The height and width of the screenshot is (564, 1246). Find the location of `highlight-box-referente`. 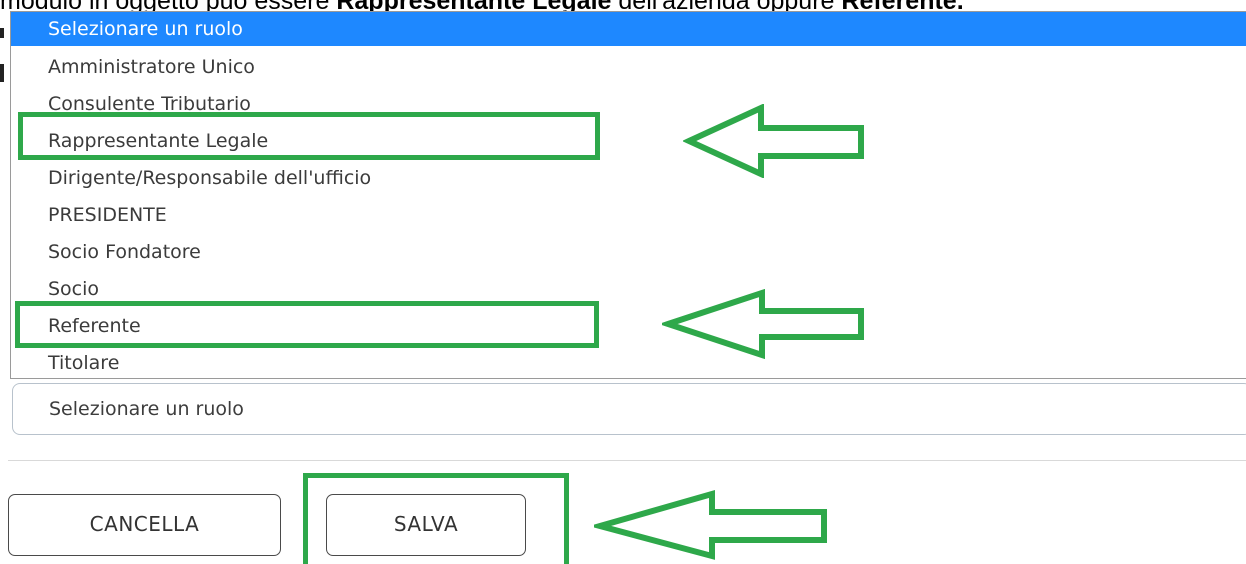

highlight-box-referente is located at coordinates (307, 324).